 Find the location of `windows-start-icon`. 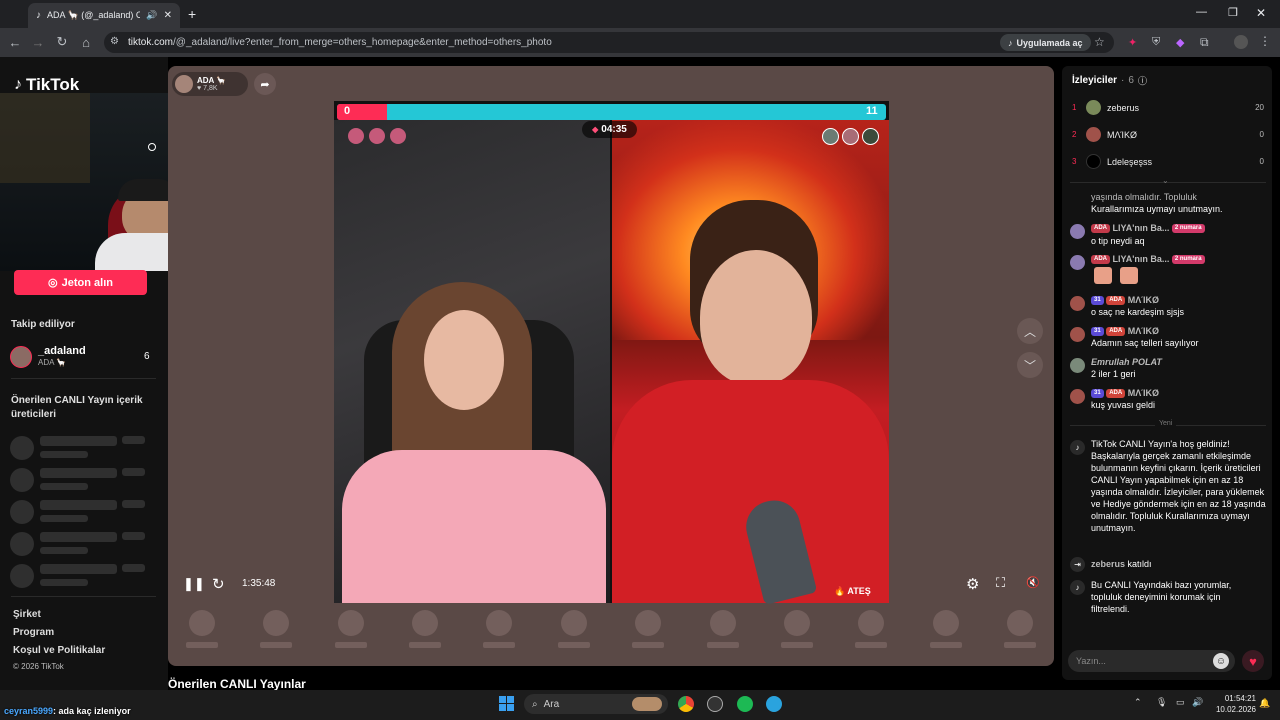

windows-start-icon is located at coordinates (506, 703).